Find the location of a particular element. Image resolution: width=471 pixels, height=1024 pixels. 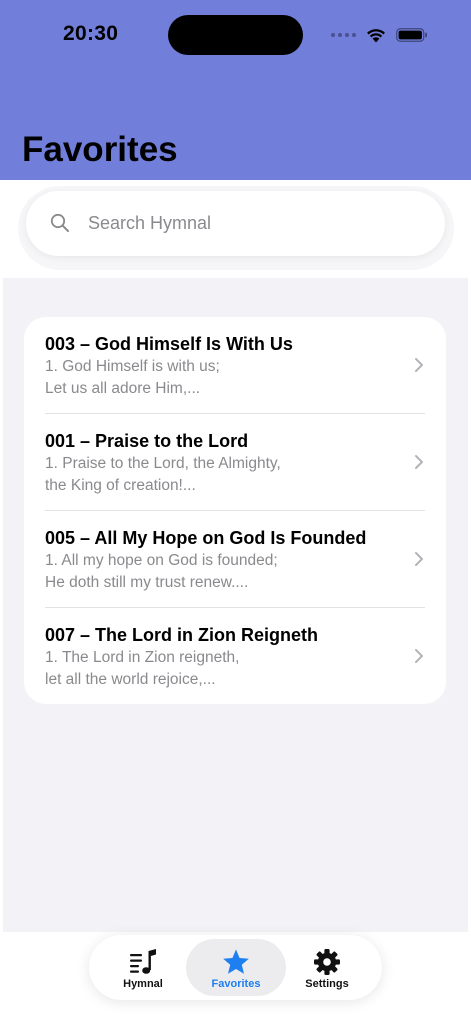

search-bar-container is located at coordinates (235, 229).